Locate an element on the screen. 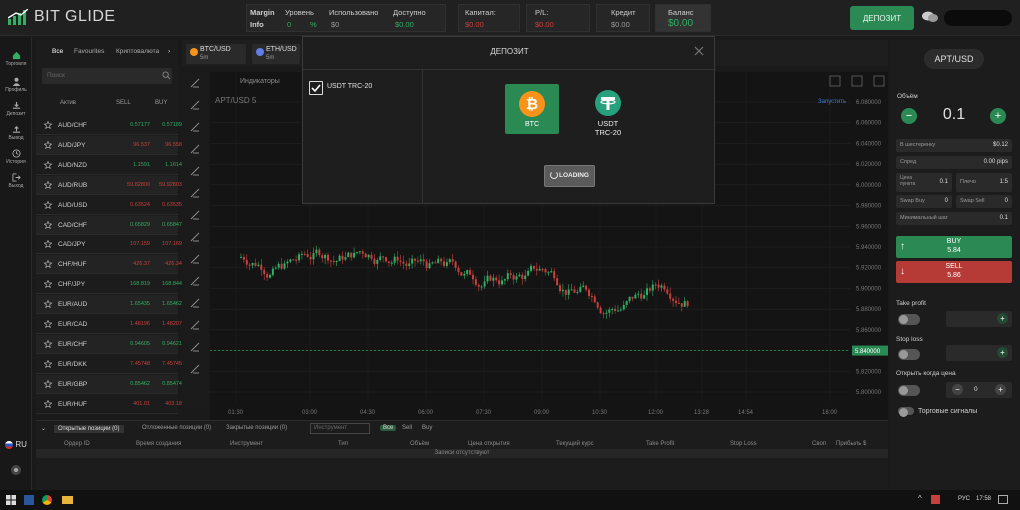  trendline-icon is located at coordinates (195, 105).